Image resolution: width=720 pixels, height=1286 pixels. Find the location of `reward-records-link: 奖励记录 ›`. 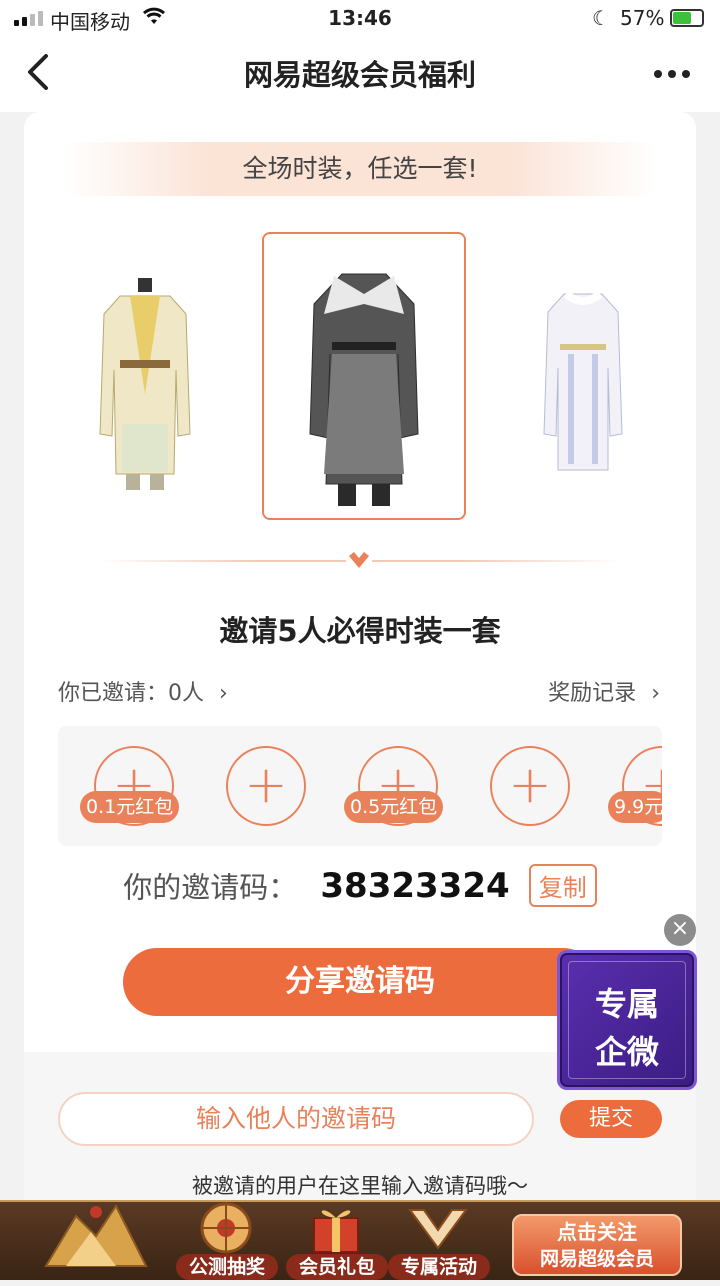

reward-records-link: 奖励记录 › is located at coordinates (604, 691).